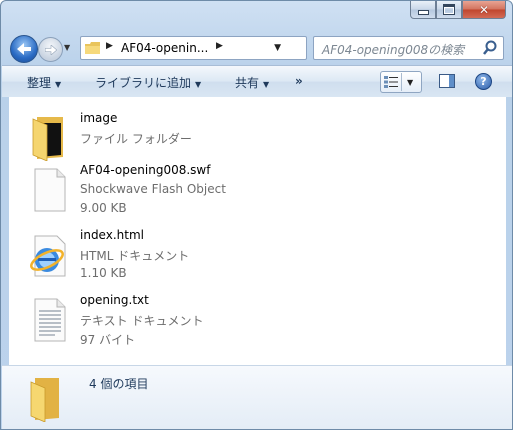 This screenshot has height=430, width=513. What do you see at coordinates (119, 384) in the screenshot?
I see `item-count: 4 個の項目` at bounding box center [119, 384].